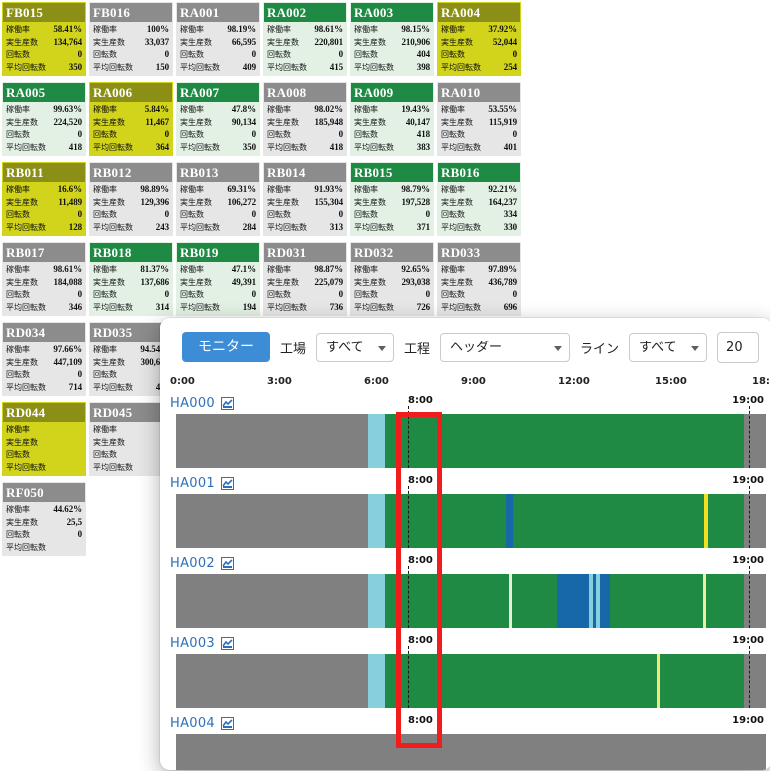 This screenshot has height=771, width=770. I want to click on kpi-avg-rotation: 平均回転数 696, so click(479, 307).